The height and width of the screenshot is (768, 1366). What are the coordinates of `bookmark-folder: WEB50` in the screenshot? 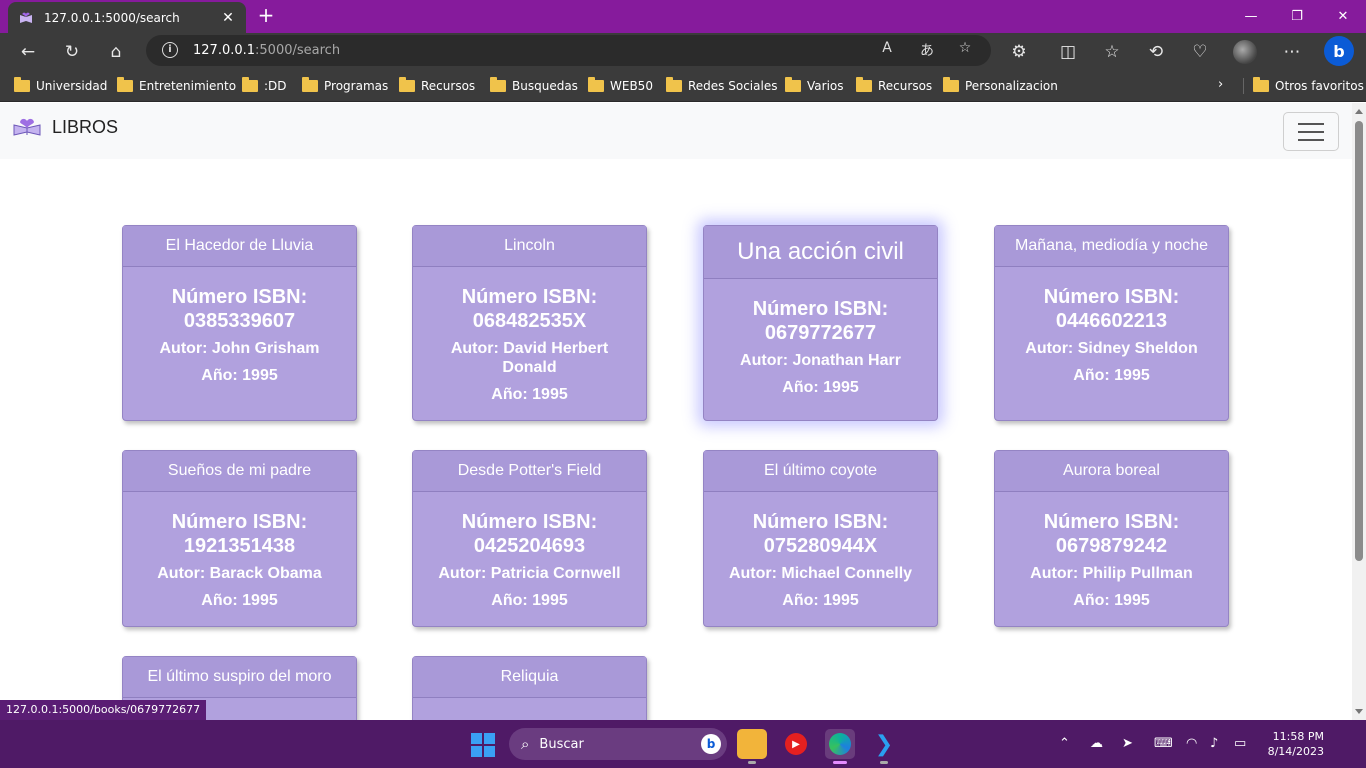 It's located at (620, 86).